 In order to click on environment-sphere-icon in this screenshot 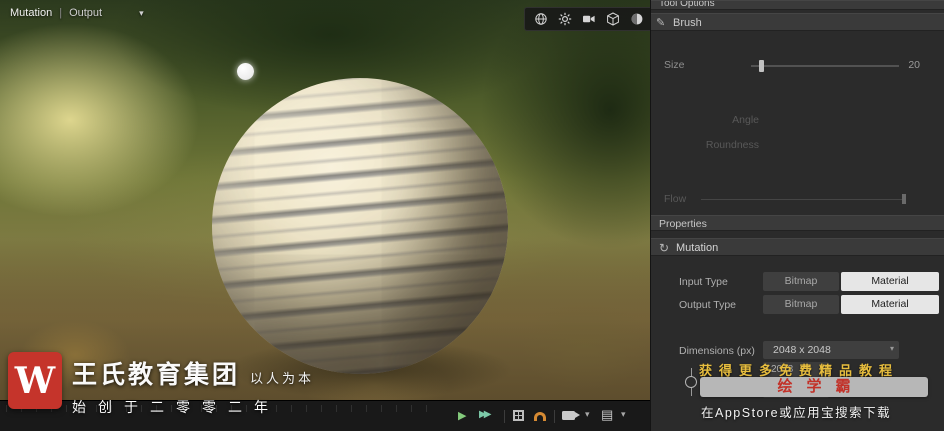, I will do `click(637, 19)`.